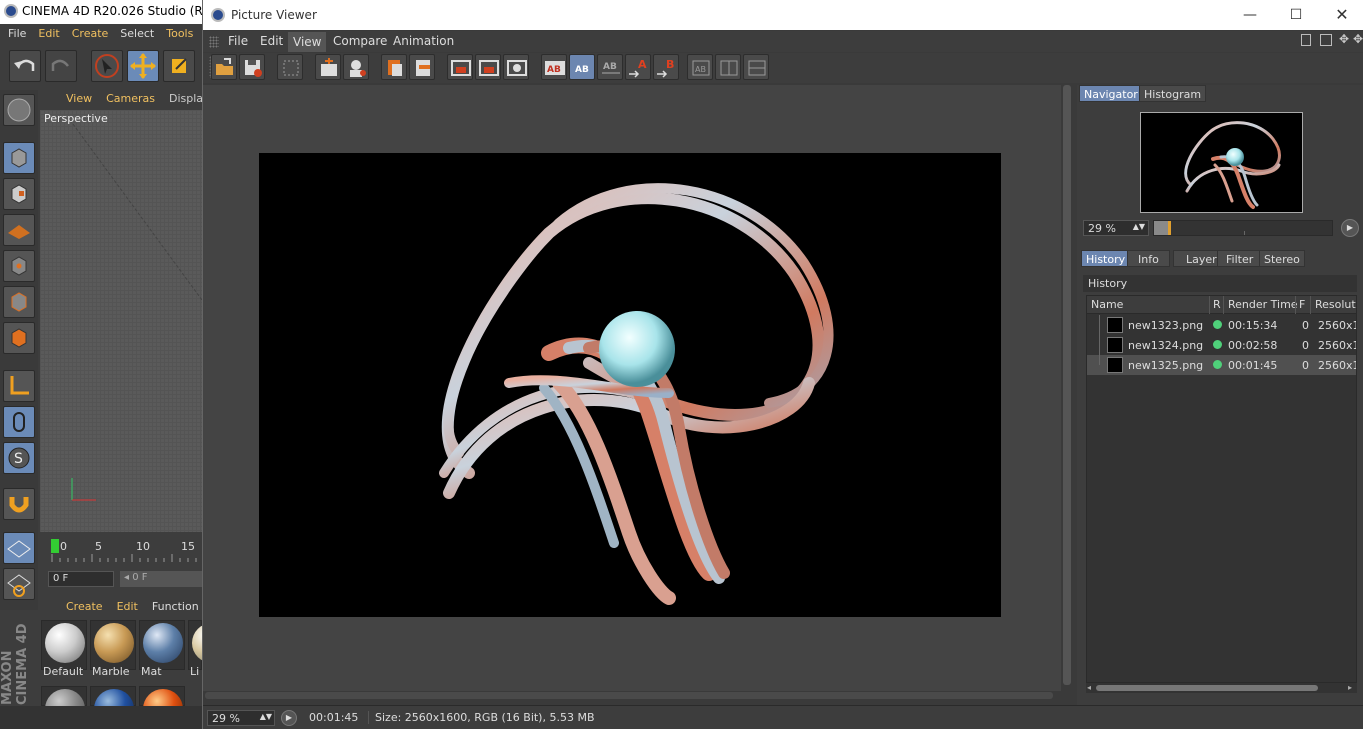  Describe the element at coordinates (1240, 258) in the screenshot. I see `tab-filter: Filter` at that location.